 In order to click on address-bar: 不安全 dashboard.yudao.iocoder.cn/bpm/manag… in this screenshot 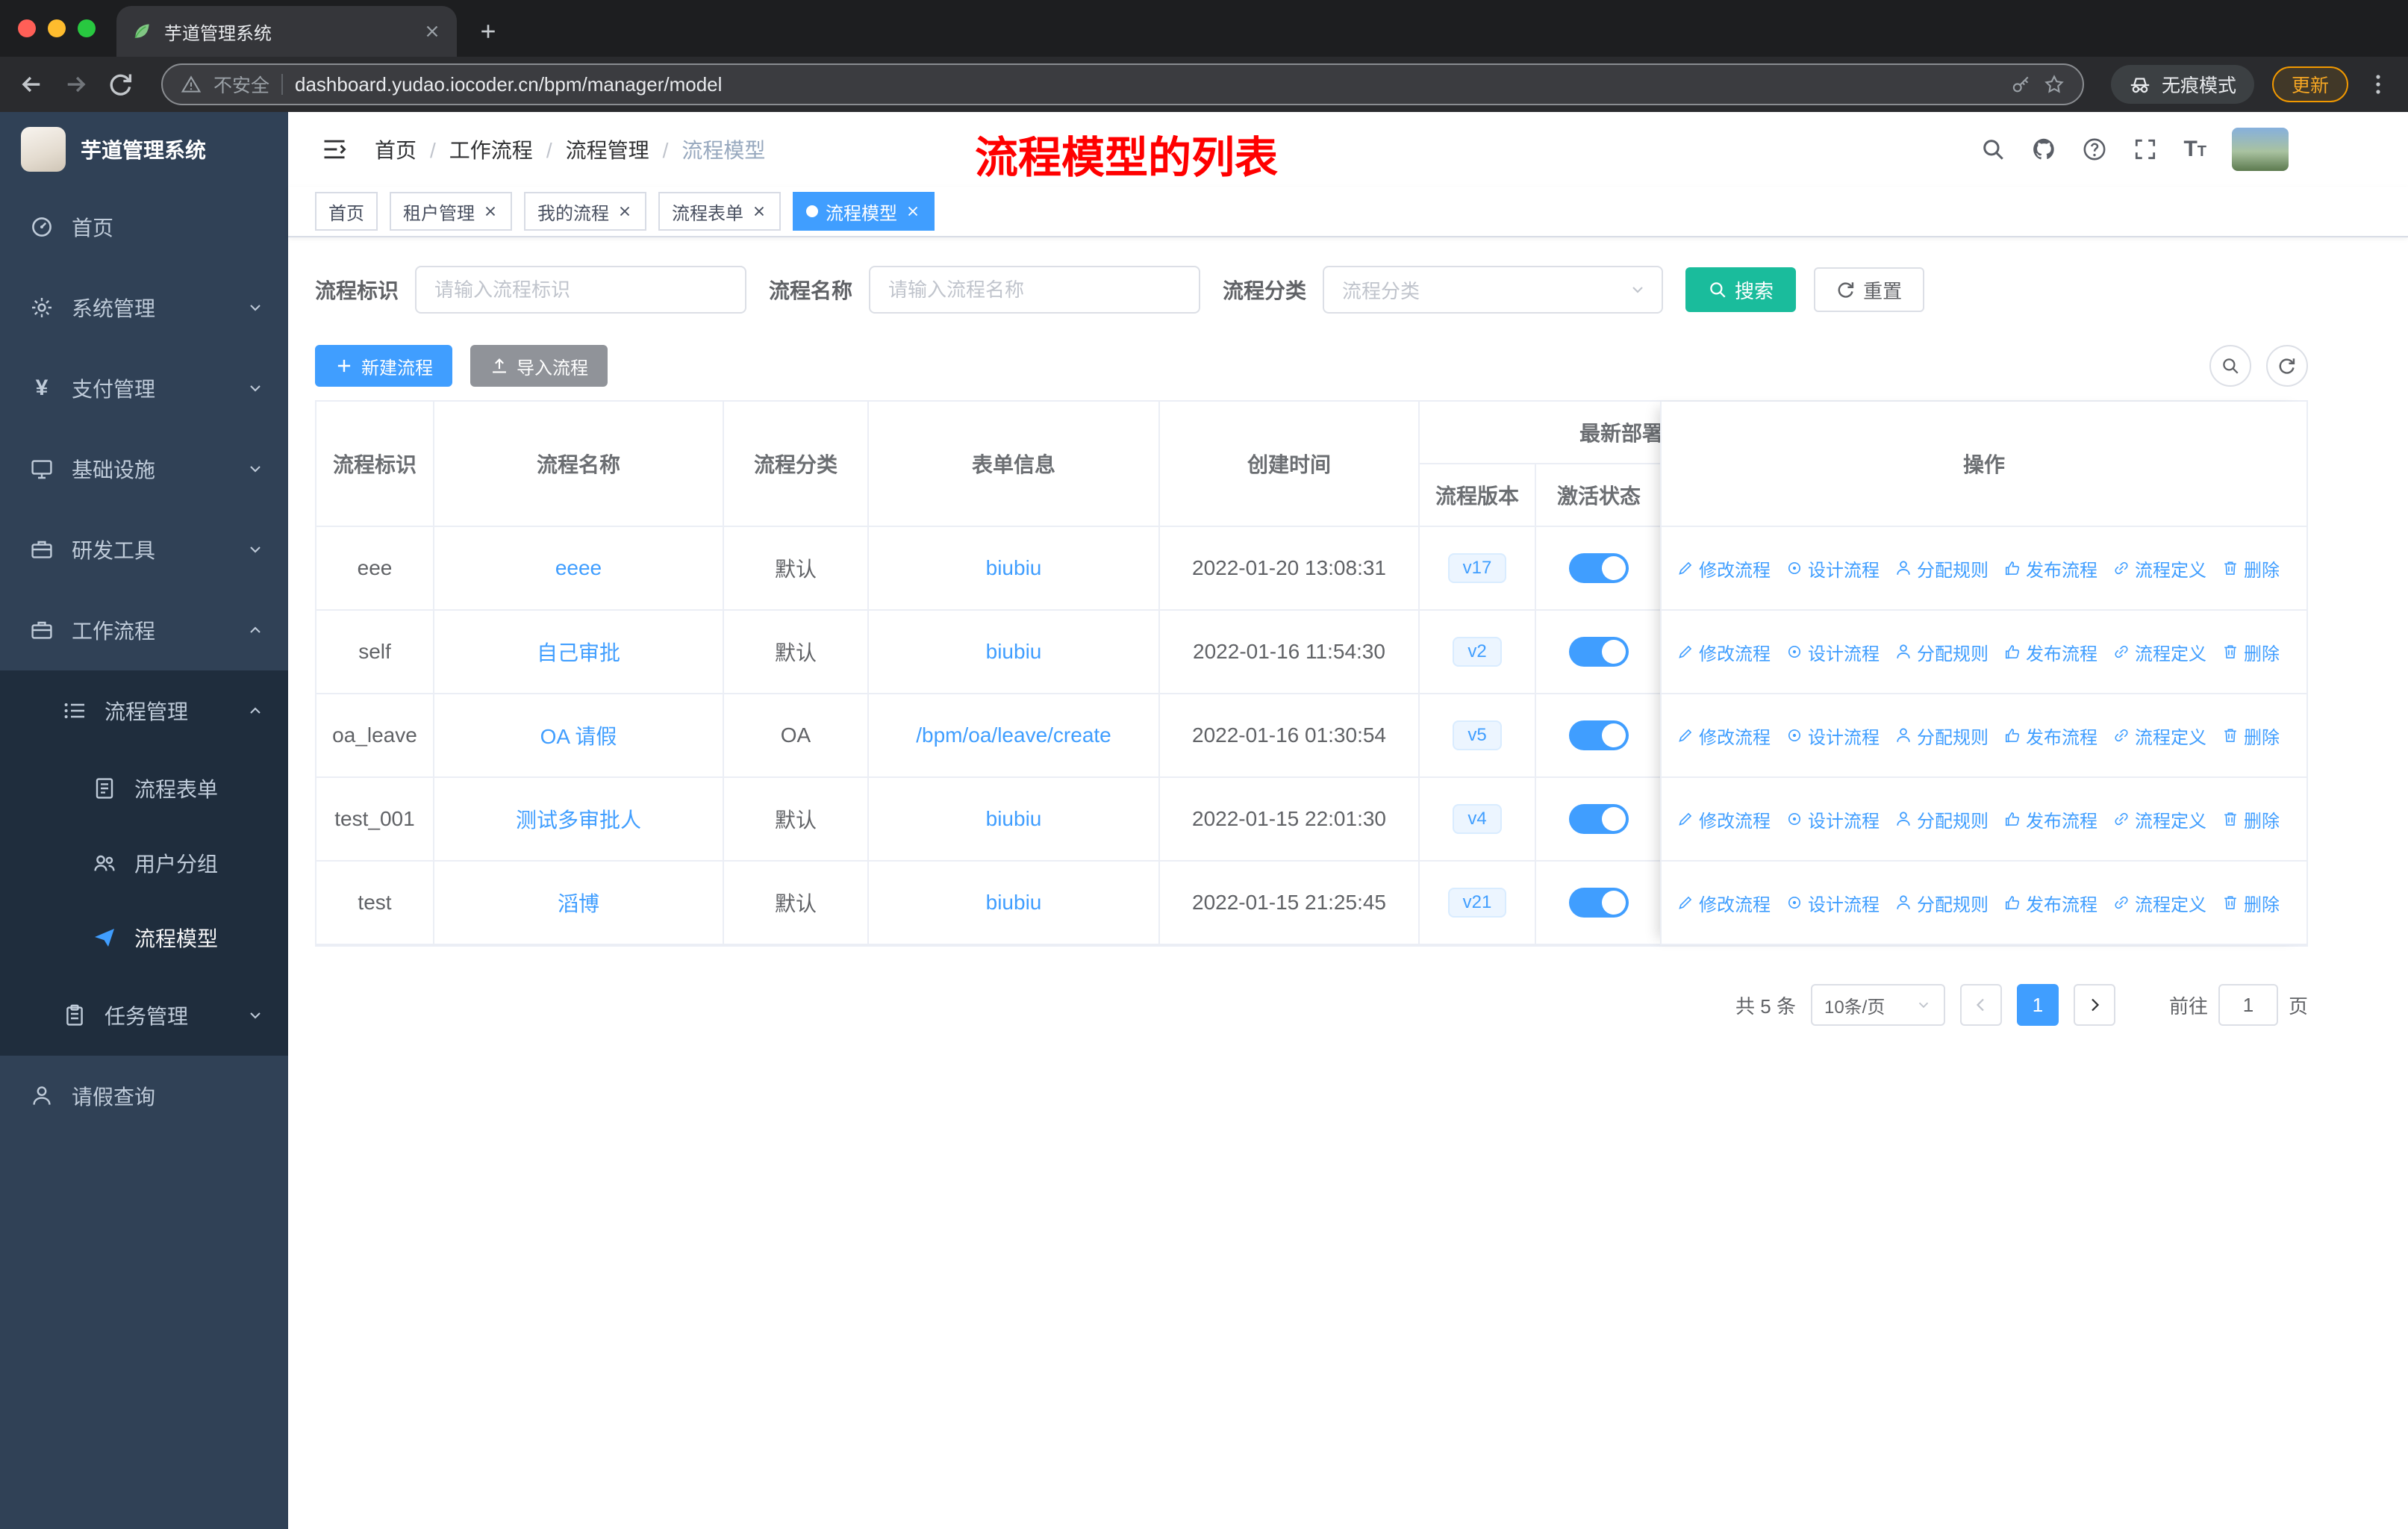, I will do `click(1122, 84)`.